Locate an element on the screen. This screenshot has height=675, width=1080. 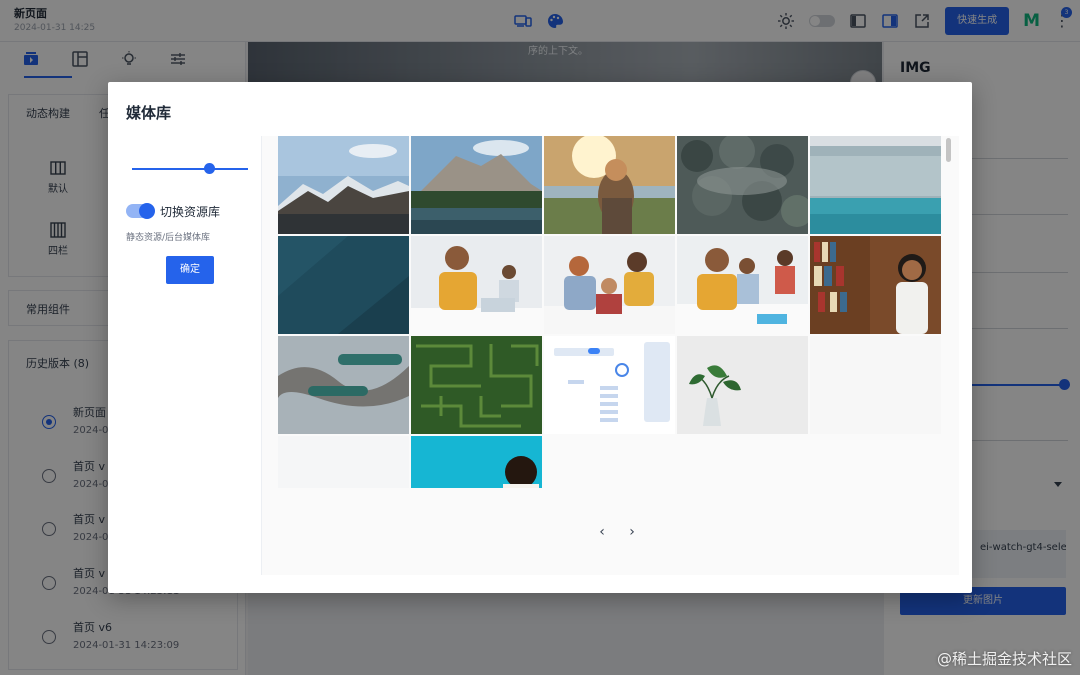
modal-title: 媒体库 is located at coordinates (149, 113).